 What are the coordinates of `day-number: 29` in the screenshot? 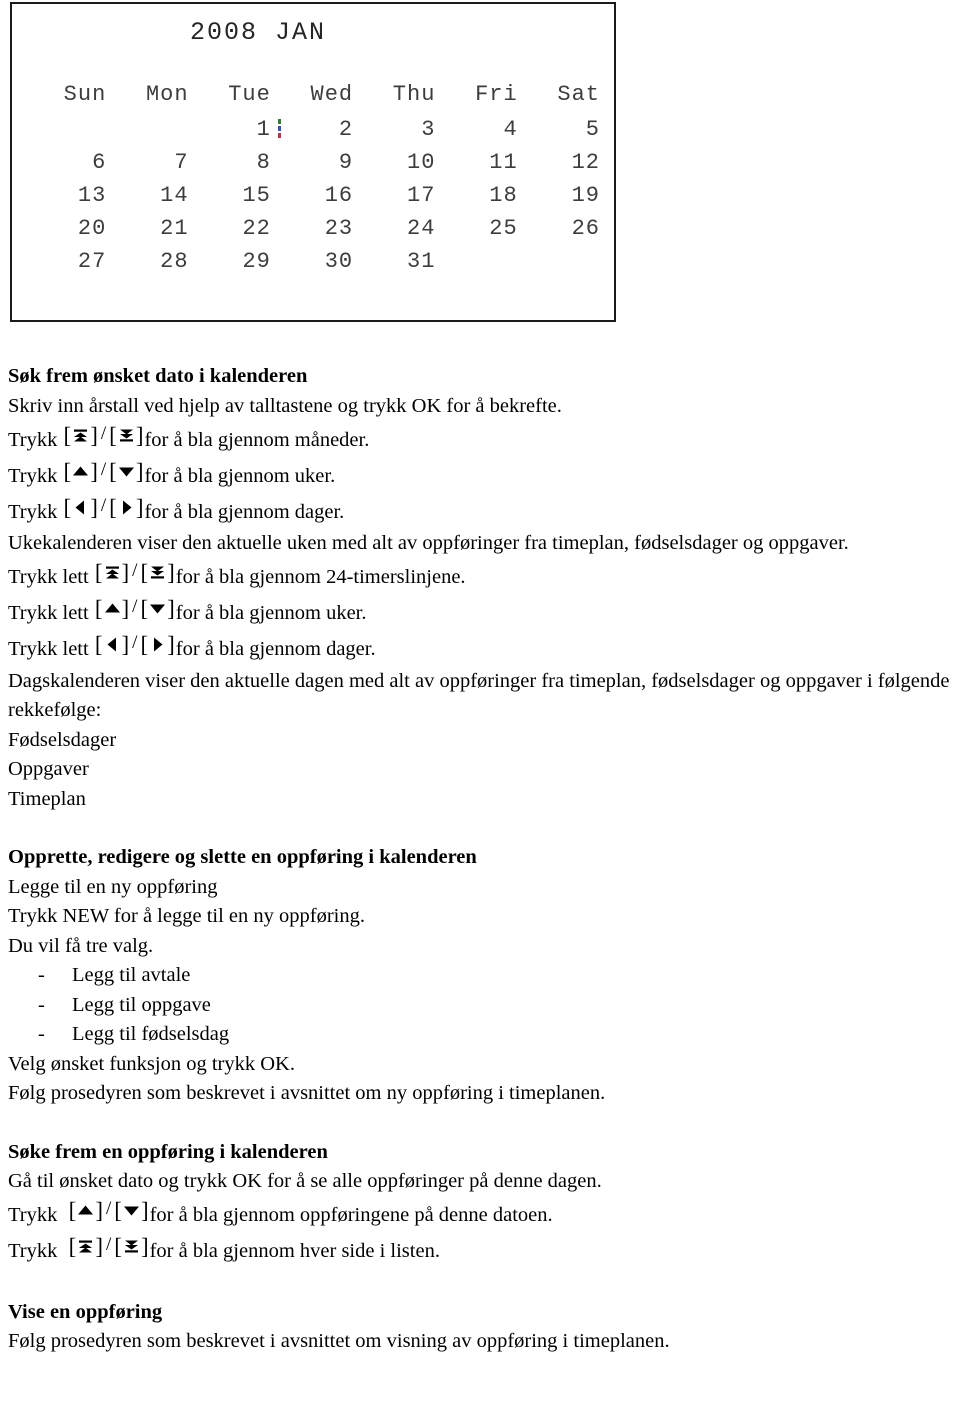 It's located at (256, 261).